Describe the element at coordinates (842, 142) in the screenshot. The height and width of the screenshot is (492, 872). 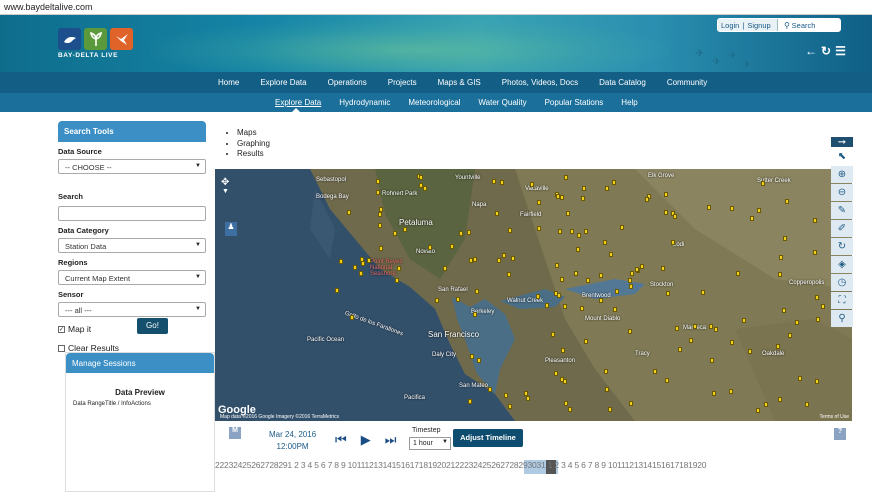
I see `arrow-right-icon: ➞` at that location.